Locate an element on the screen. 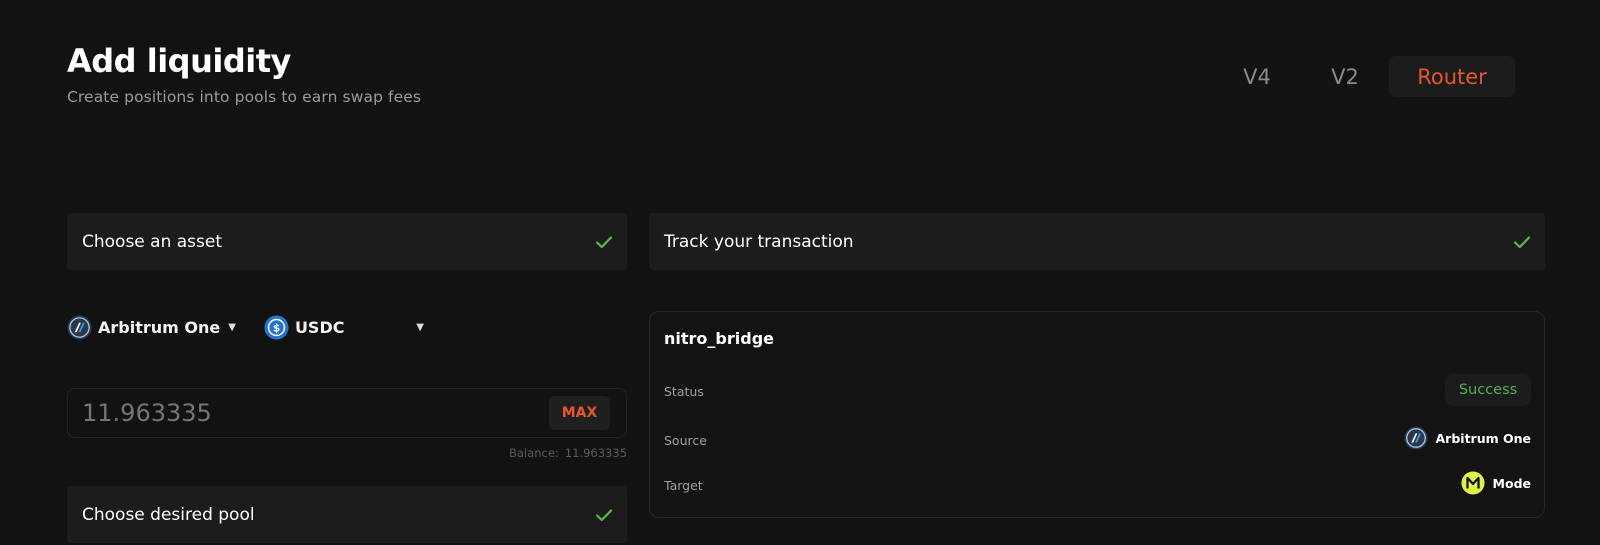  target-value: Mode is located at coordinates (1496, 483).